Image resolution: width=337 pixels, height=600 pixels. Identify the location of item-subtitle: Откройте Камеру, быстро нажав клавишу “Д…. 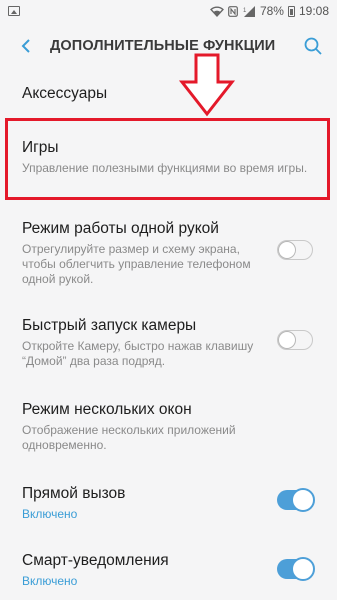
(138, 353).